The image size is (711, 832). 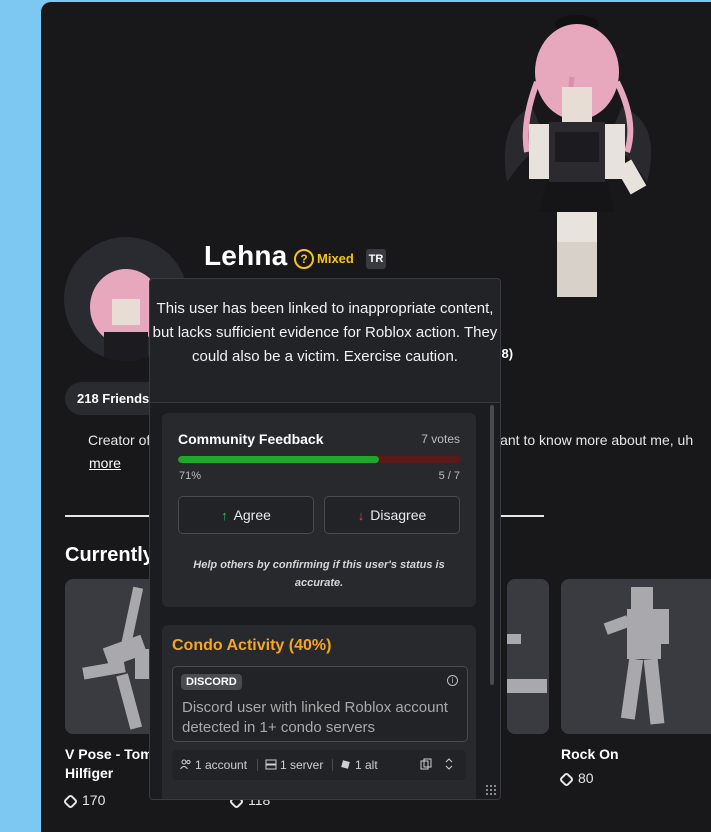 I want to click on condo-stats-row: 1 account 1 server 1 alt, so click(x=319, y=765).